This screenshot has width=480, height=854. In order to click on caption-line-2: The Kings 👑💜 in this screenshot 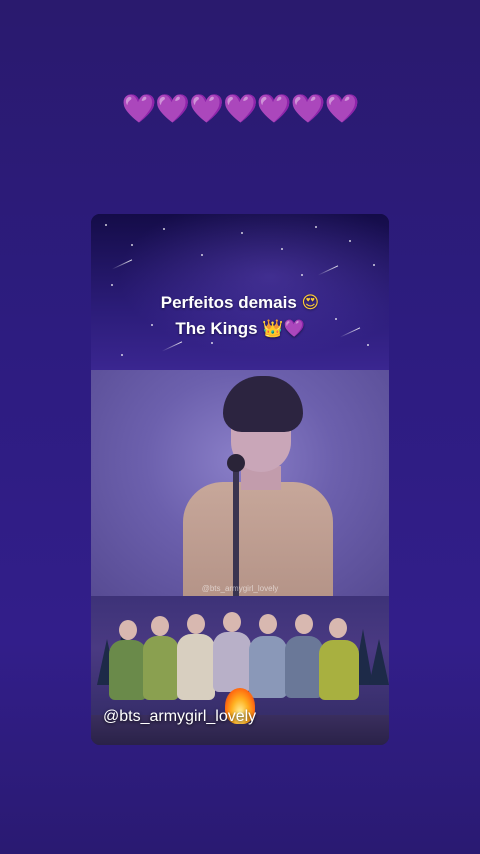, I will do `click(240, 329)`.